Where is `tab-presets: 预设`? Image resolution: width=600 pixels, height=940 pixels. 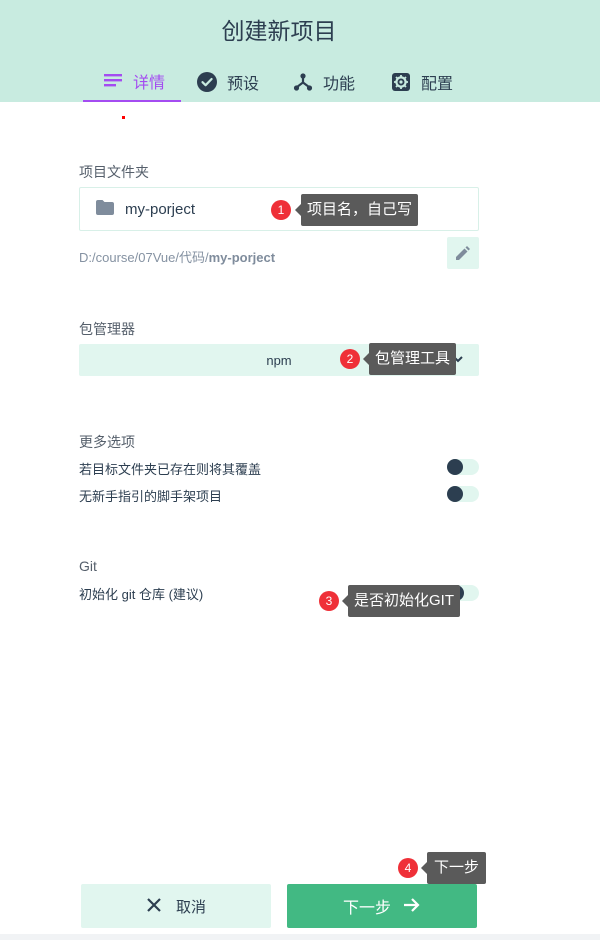 tab-presets: 预设 is located at coordinates (230, 82).